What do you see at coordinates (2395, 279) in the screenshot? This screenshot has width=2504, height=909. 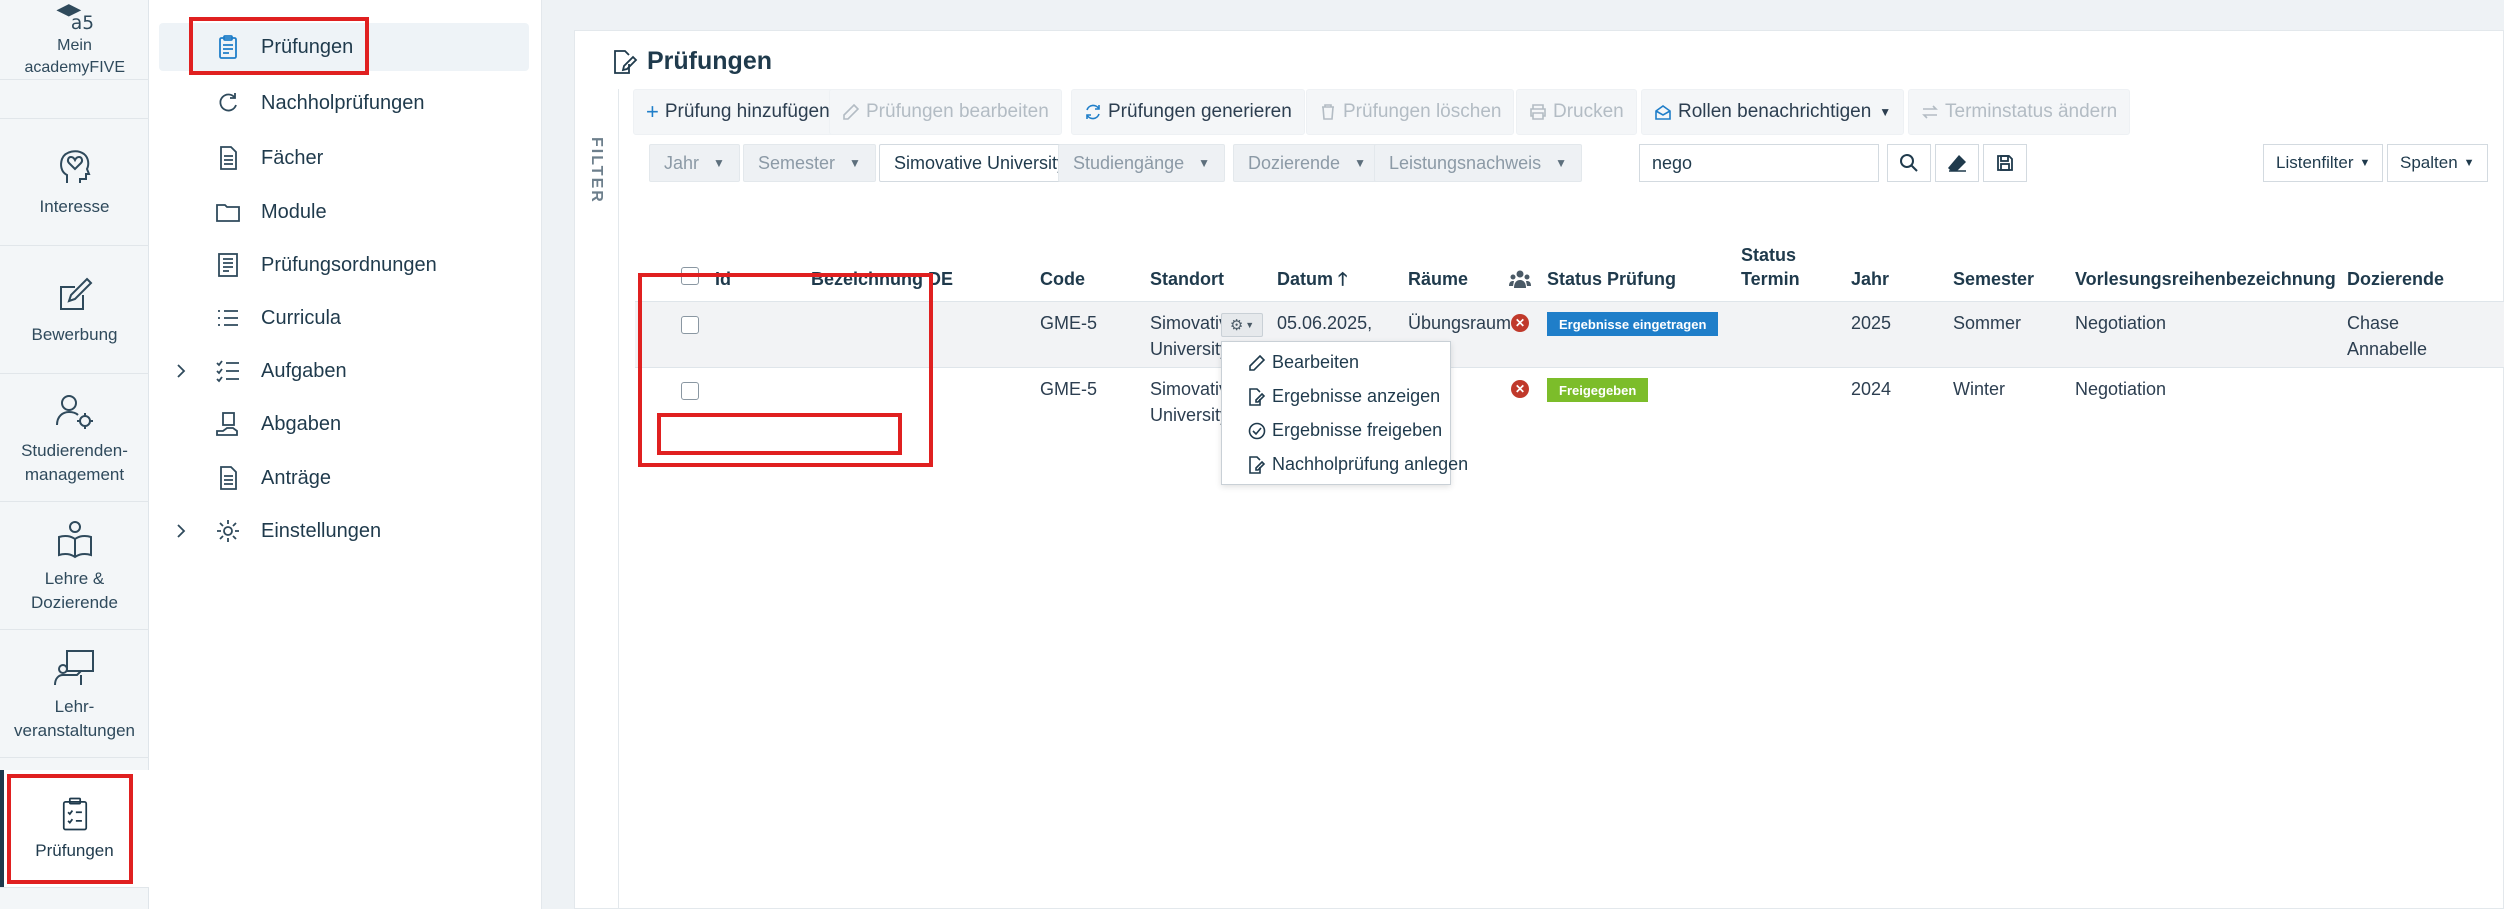 I see `column-header-lecturers: Dozierende` at bounding box center [2395, 279].